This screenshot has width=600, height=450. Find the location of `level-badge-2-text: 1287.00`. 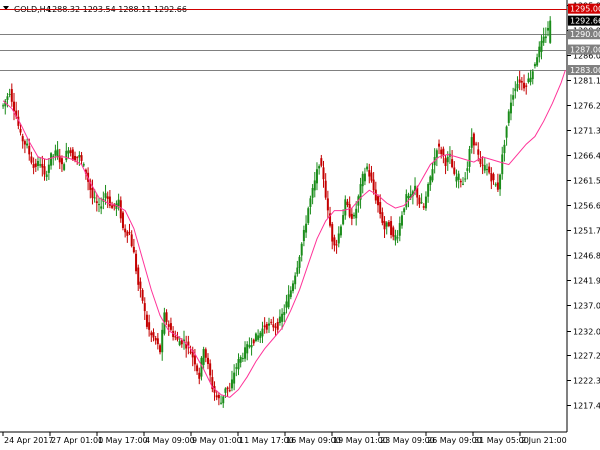

level-badge-2-text: 1287.00 is located at coordinates (585, 50).